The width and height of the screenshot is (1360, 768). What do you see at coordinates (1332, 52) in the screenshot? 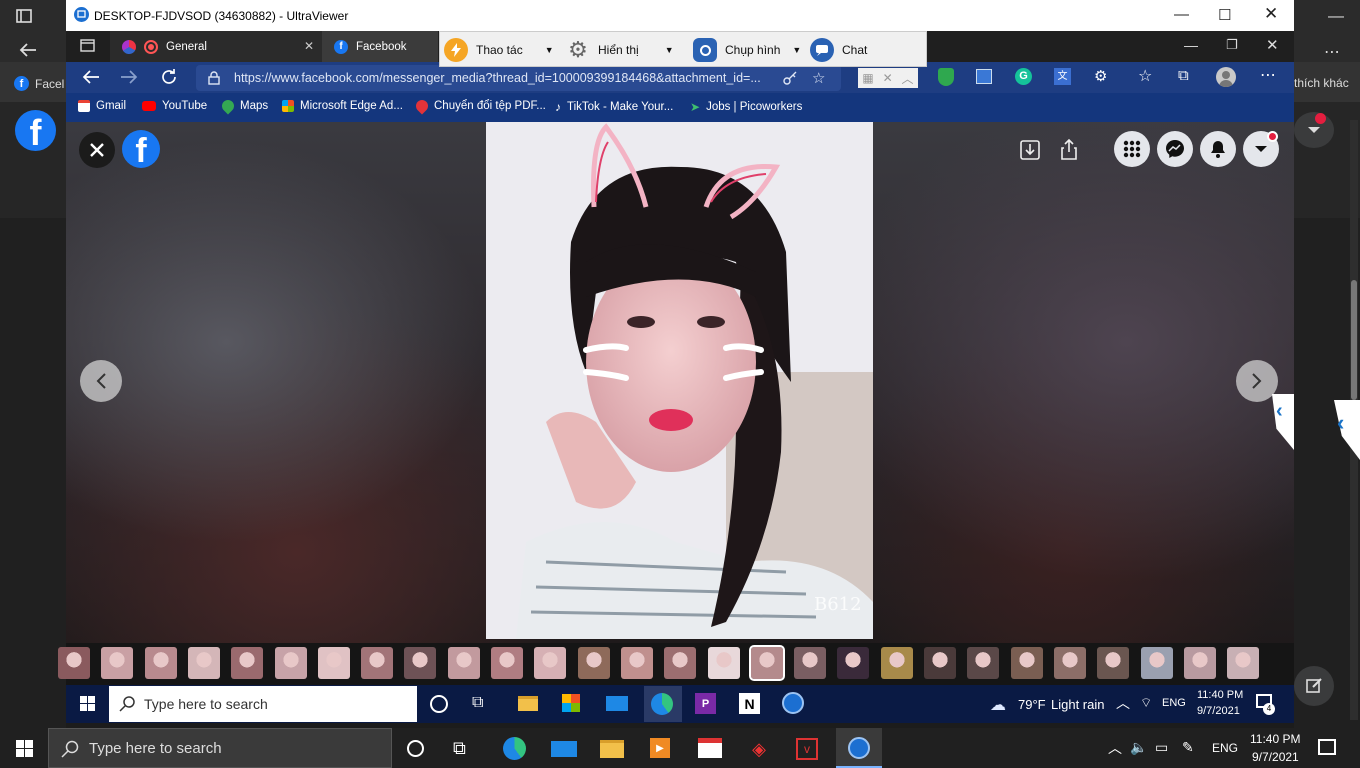
I see `host-more-icon: ⋯` at bounding box center [1332, 52].